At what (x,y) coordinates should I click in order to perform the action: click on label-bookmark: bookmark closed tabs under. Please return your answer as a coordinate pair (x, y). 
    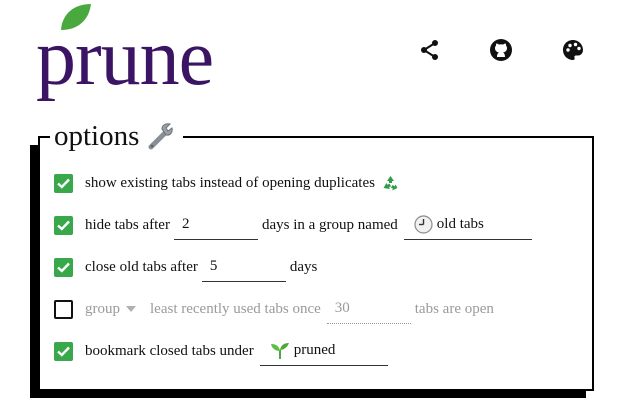
    Looking at the image, I should click on (169, 350).